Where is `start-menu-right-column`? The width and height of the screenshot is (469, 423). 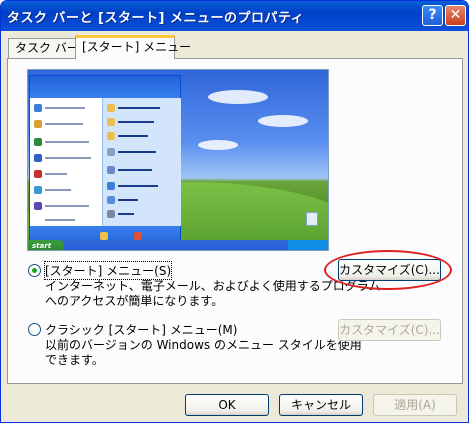 start-menu-right-column is located at coordinates (141, 162).